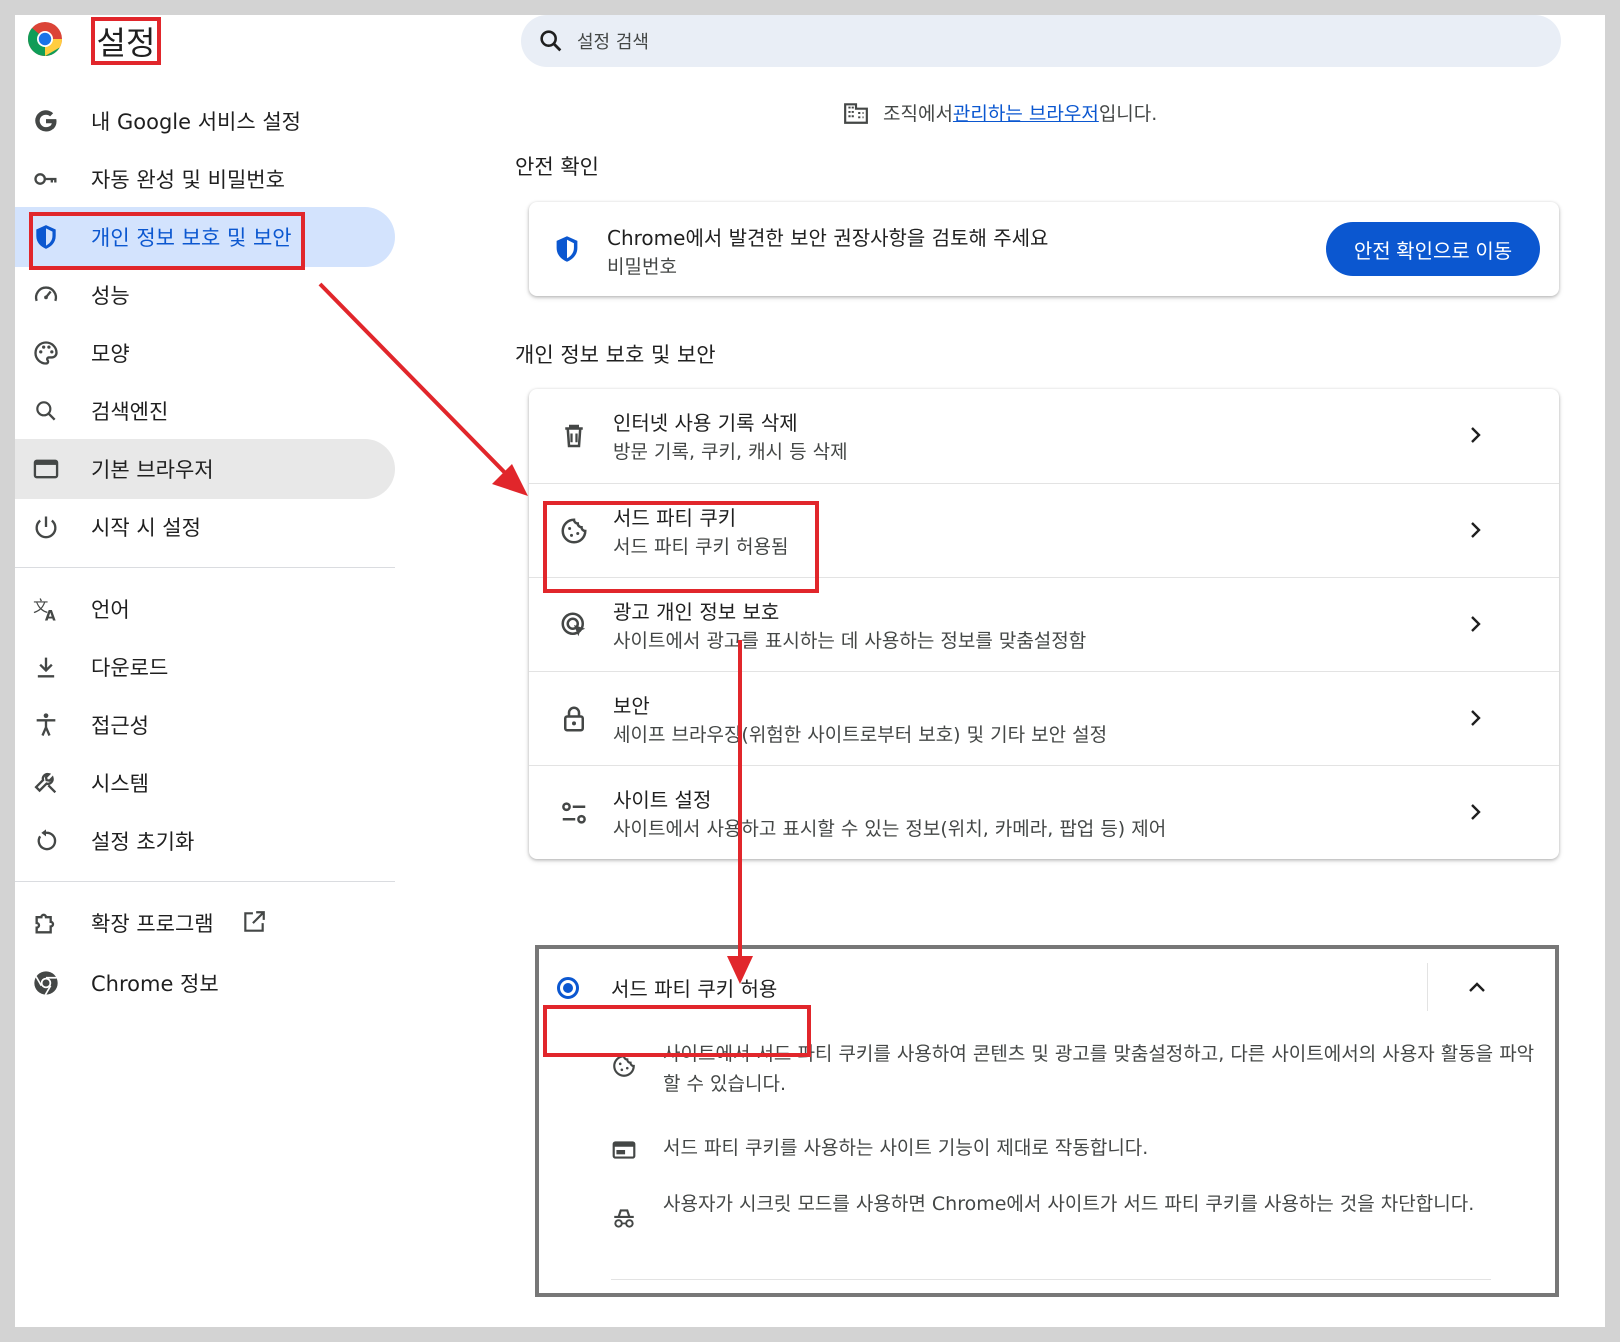  What do you see at coordinates (46, 983) in the screenshot?
I see `chrome-icon` at bounding box center [46, 983].